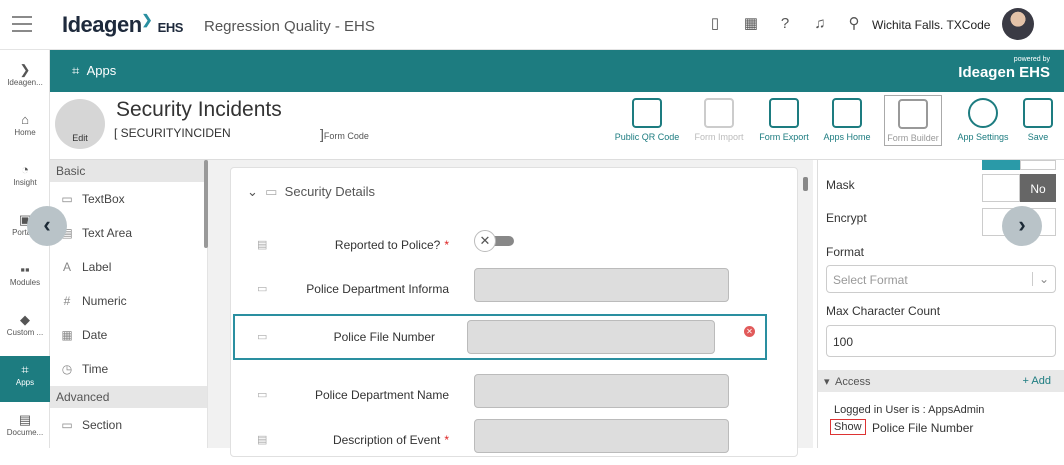 The image size is (1064, 465). Describe the element at coordinates (381, 395) in the screenshot. I see `field-label: Police Department Name` at that location.